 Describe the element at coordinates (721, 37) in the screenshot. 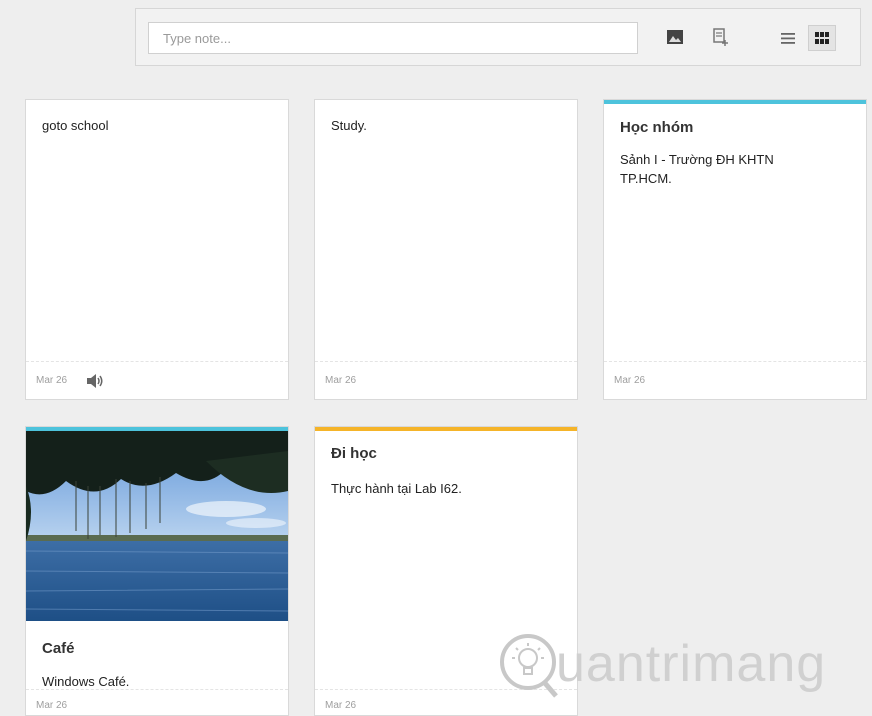

I see `add-list-icon` at that location.